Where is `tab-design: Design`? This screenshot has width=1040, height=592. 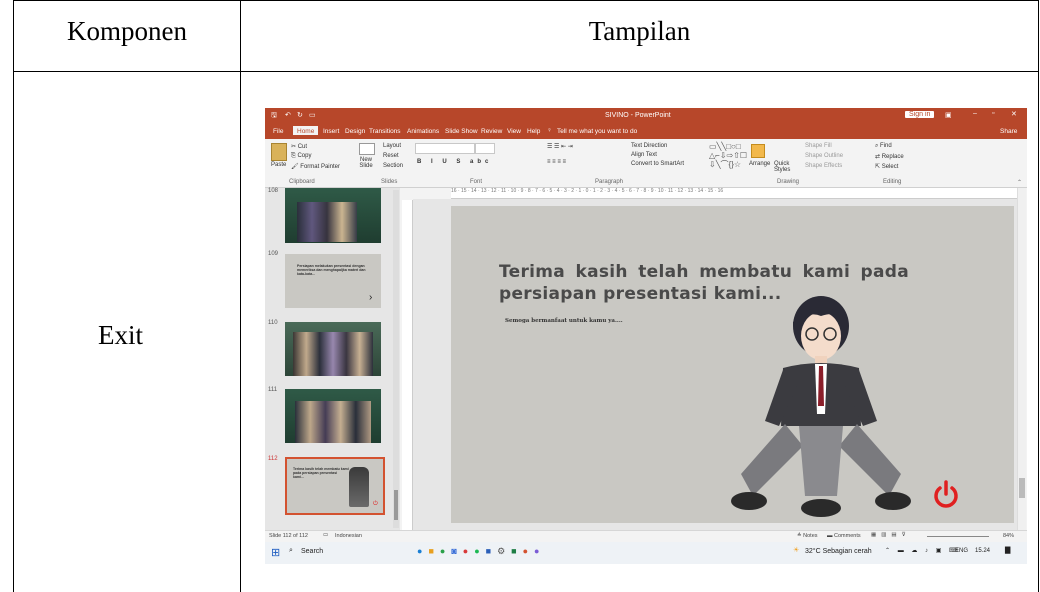 tab-design: Design is located at coordinates (355, 131).